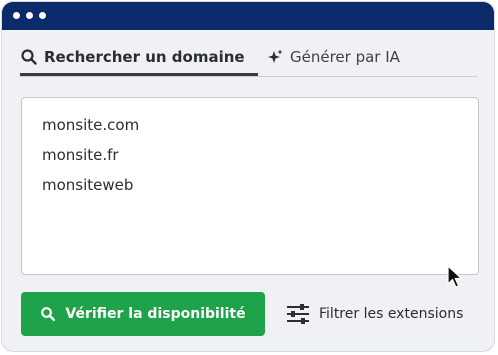  What do you see at coordinates (155, 314) in the screenshot?
I see `check-availability-label: Vérifier la disponibilité` at bounding box center [155, 314].